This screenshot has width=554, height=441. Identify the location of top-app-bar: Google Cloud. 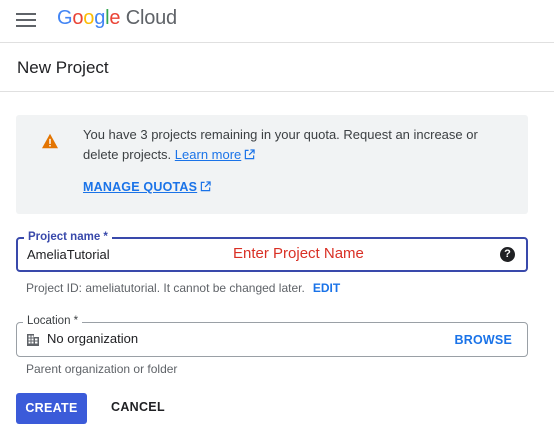
(277, 21).